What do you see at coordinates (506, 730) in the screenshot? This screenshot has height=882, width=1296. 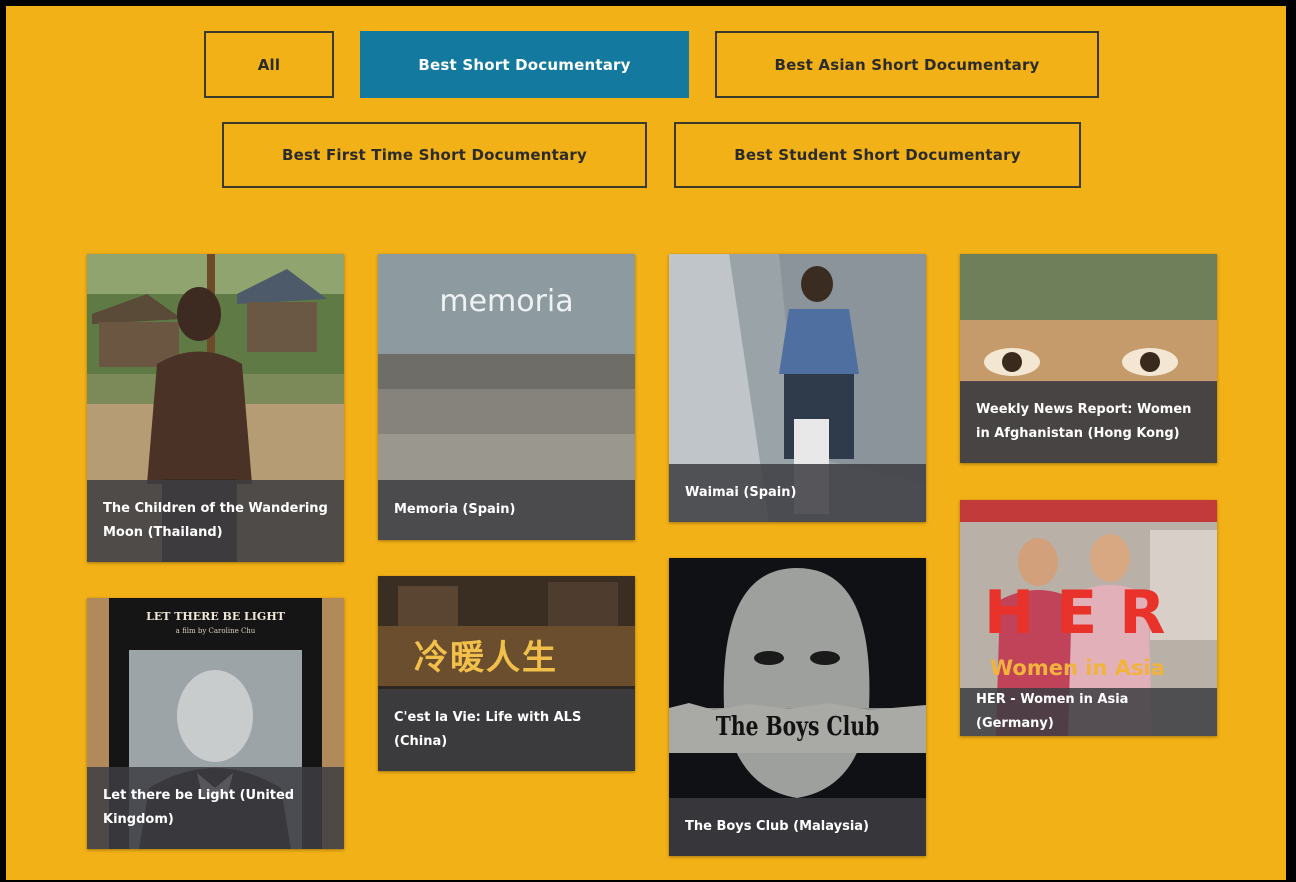 I see `film-title-caption: C'est la Vie: Life with ALS (China)` at bounding box center [506, 730].